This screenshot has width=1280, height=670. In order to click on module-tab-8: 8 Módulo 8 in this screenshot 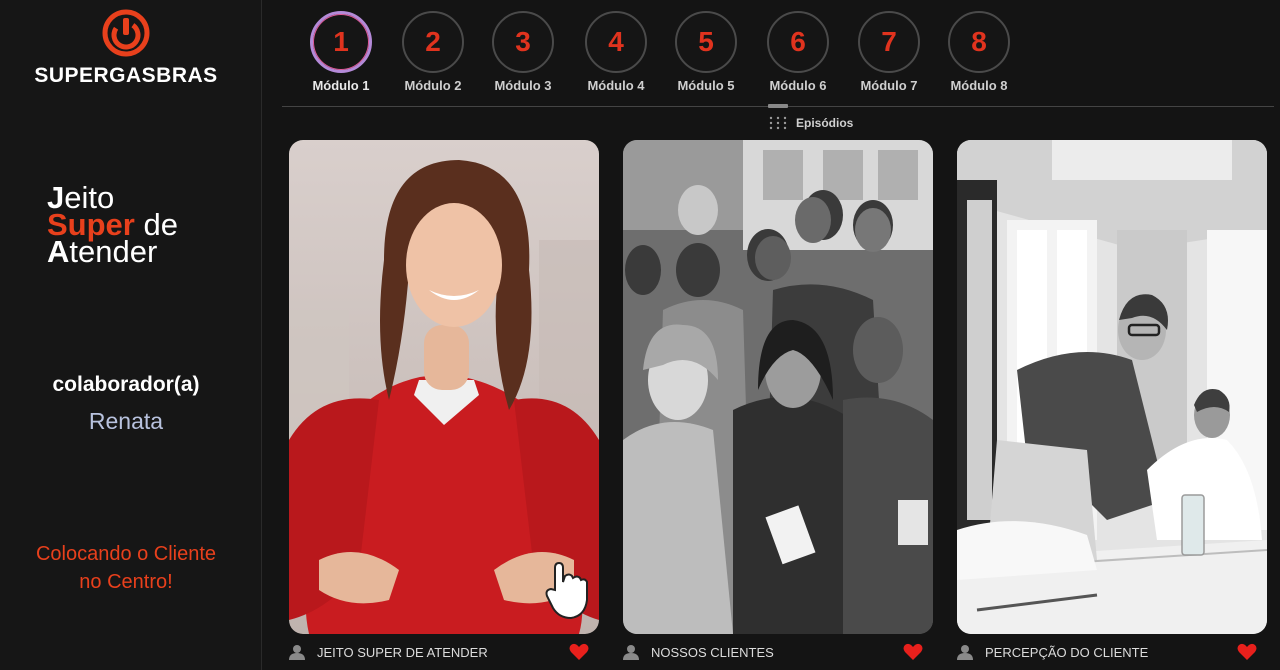, I will do `click(979, 52)`.